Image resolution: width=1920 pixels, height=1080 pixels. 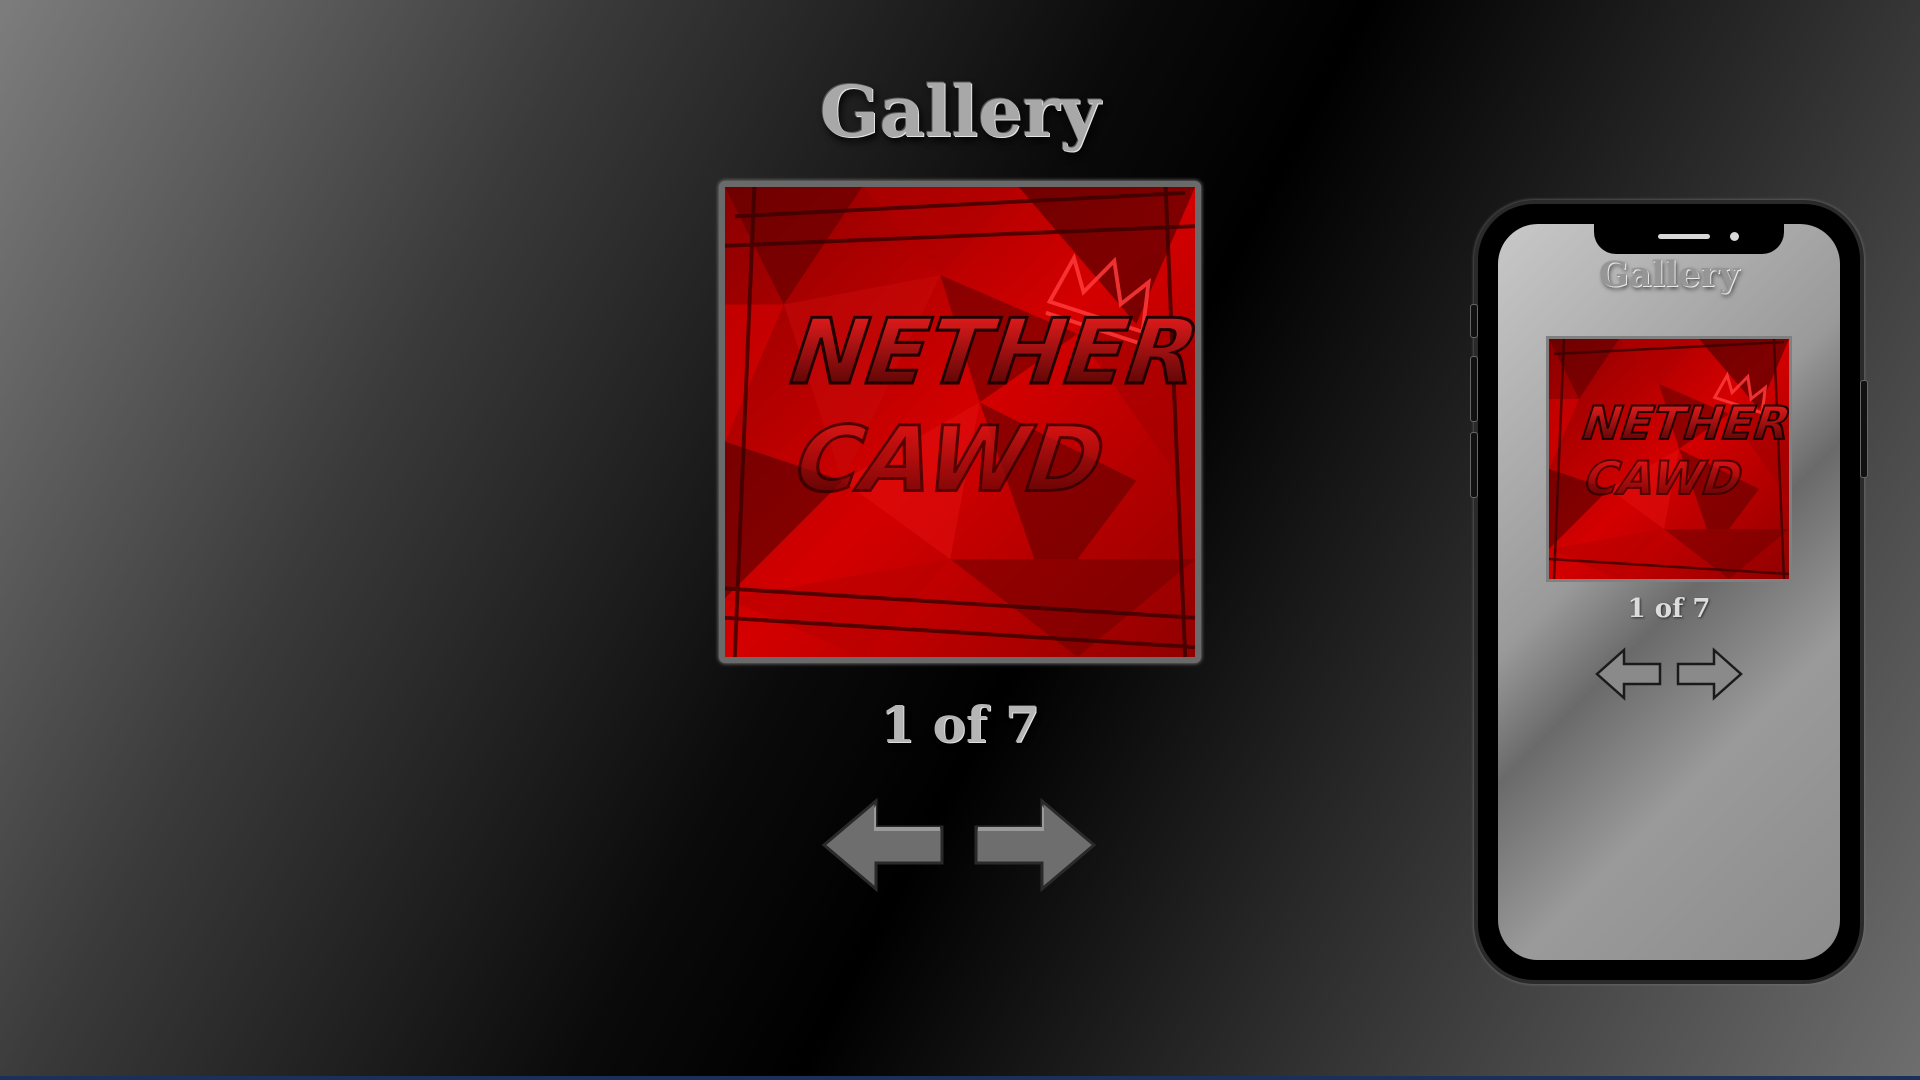 I want to click on gallery-image: NETHER CAWD, so click(x=960, y=422).